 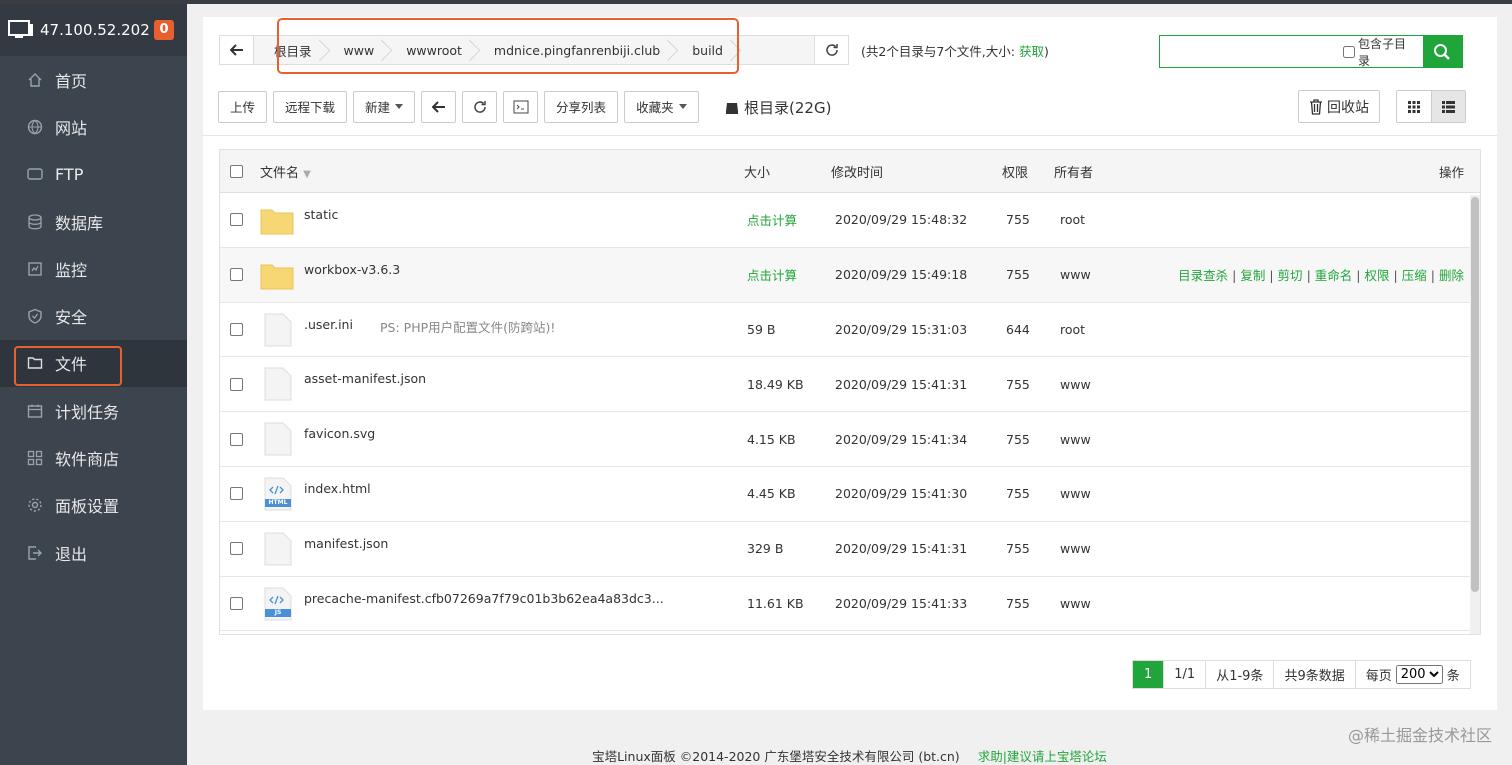 I want to click on sidebar-item-5: 安全, so click(x=93, y=315).